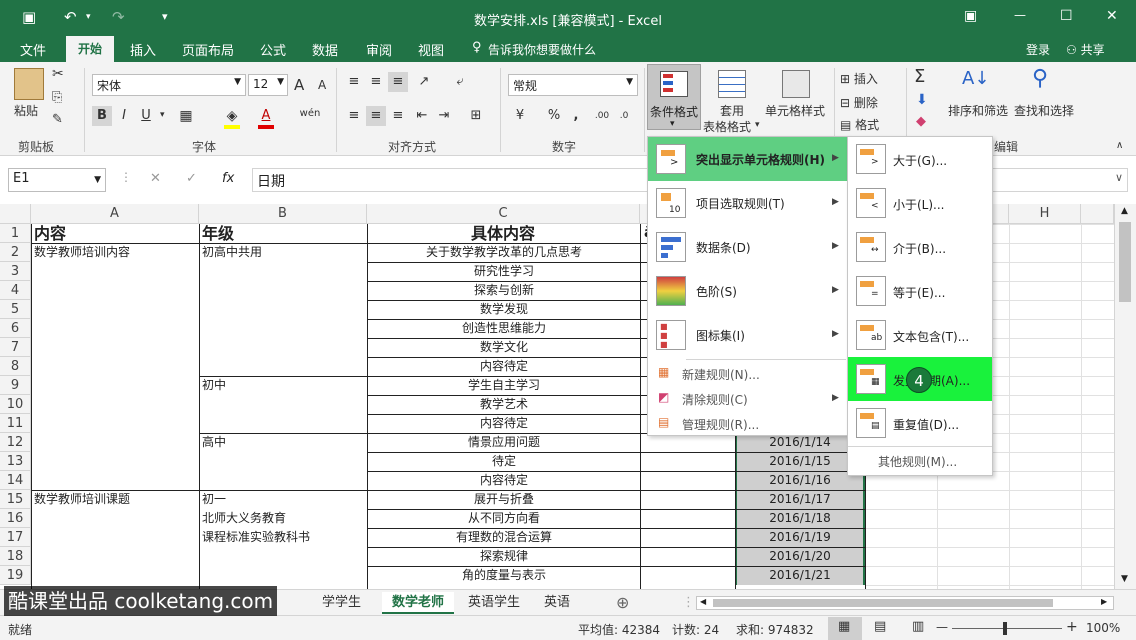  What do you see at coordinates (520, 116) in the screenshot?
I see `currency-icon: ¥` at bounding box center [520, 116].